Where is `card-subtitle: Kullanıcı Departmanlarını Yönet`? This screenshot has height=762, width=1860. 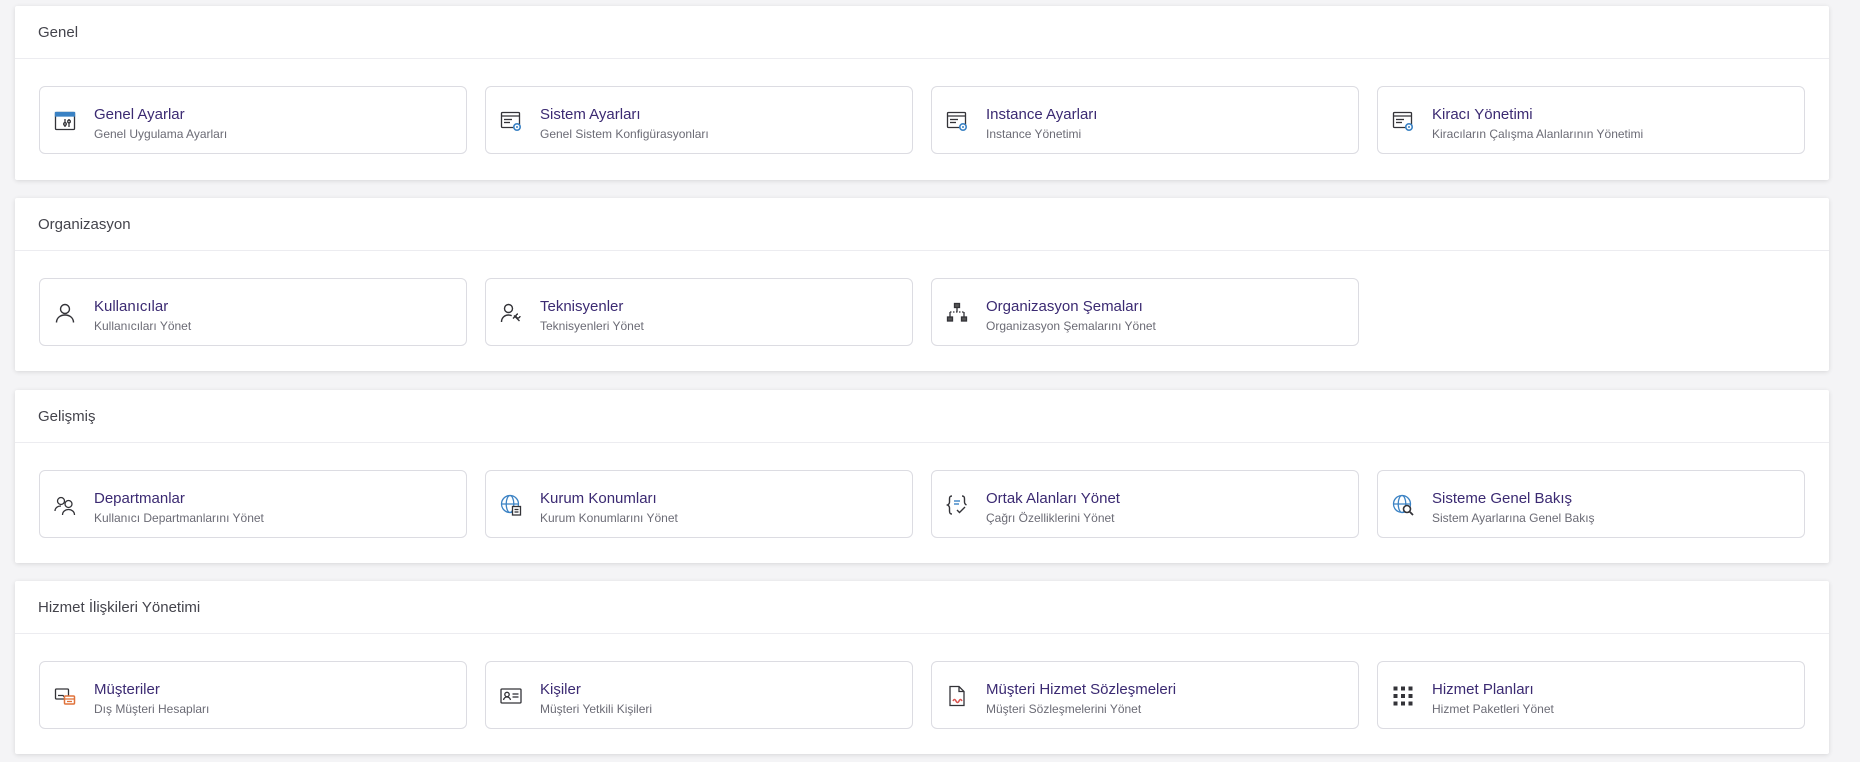
card-subtitle: Kullanıcı Departmanlarını Yönet is located at coordinates (179, 518).